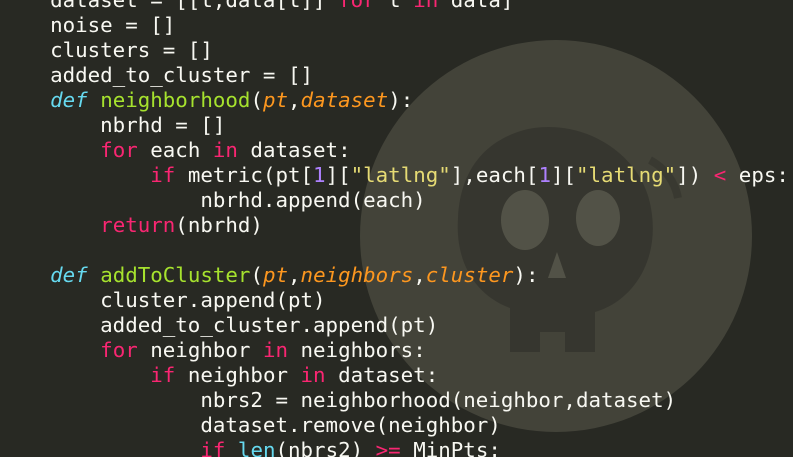 Image resolution: width=793 pixels, height=457 pixels. What do you see at coordinates (394, 50) in the screenshot?
I see `code-line: clusters = []` at bounding box center [394, 50].